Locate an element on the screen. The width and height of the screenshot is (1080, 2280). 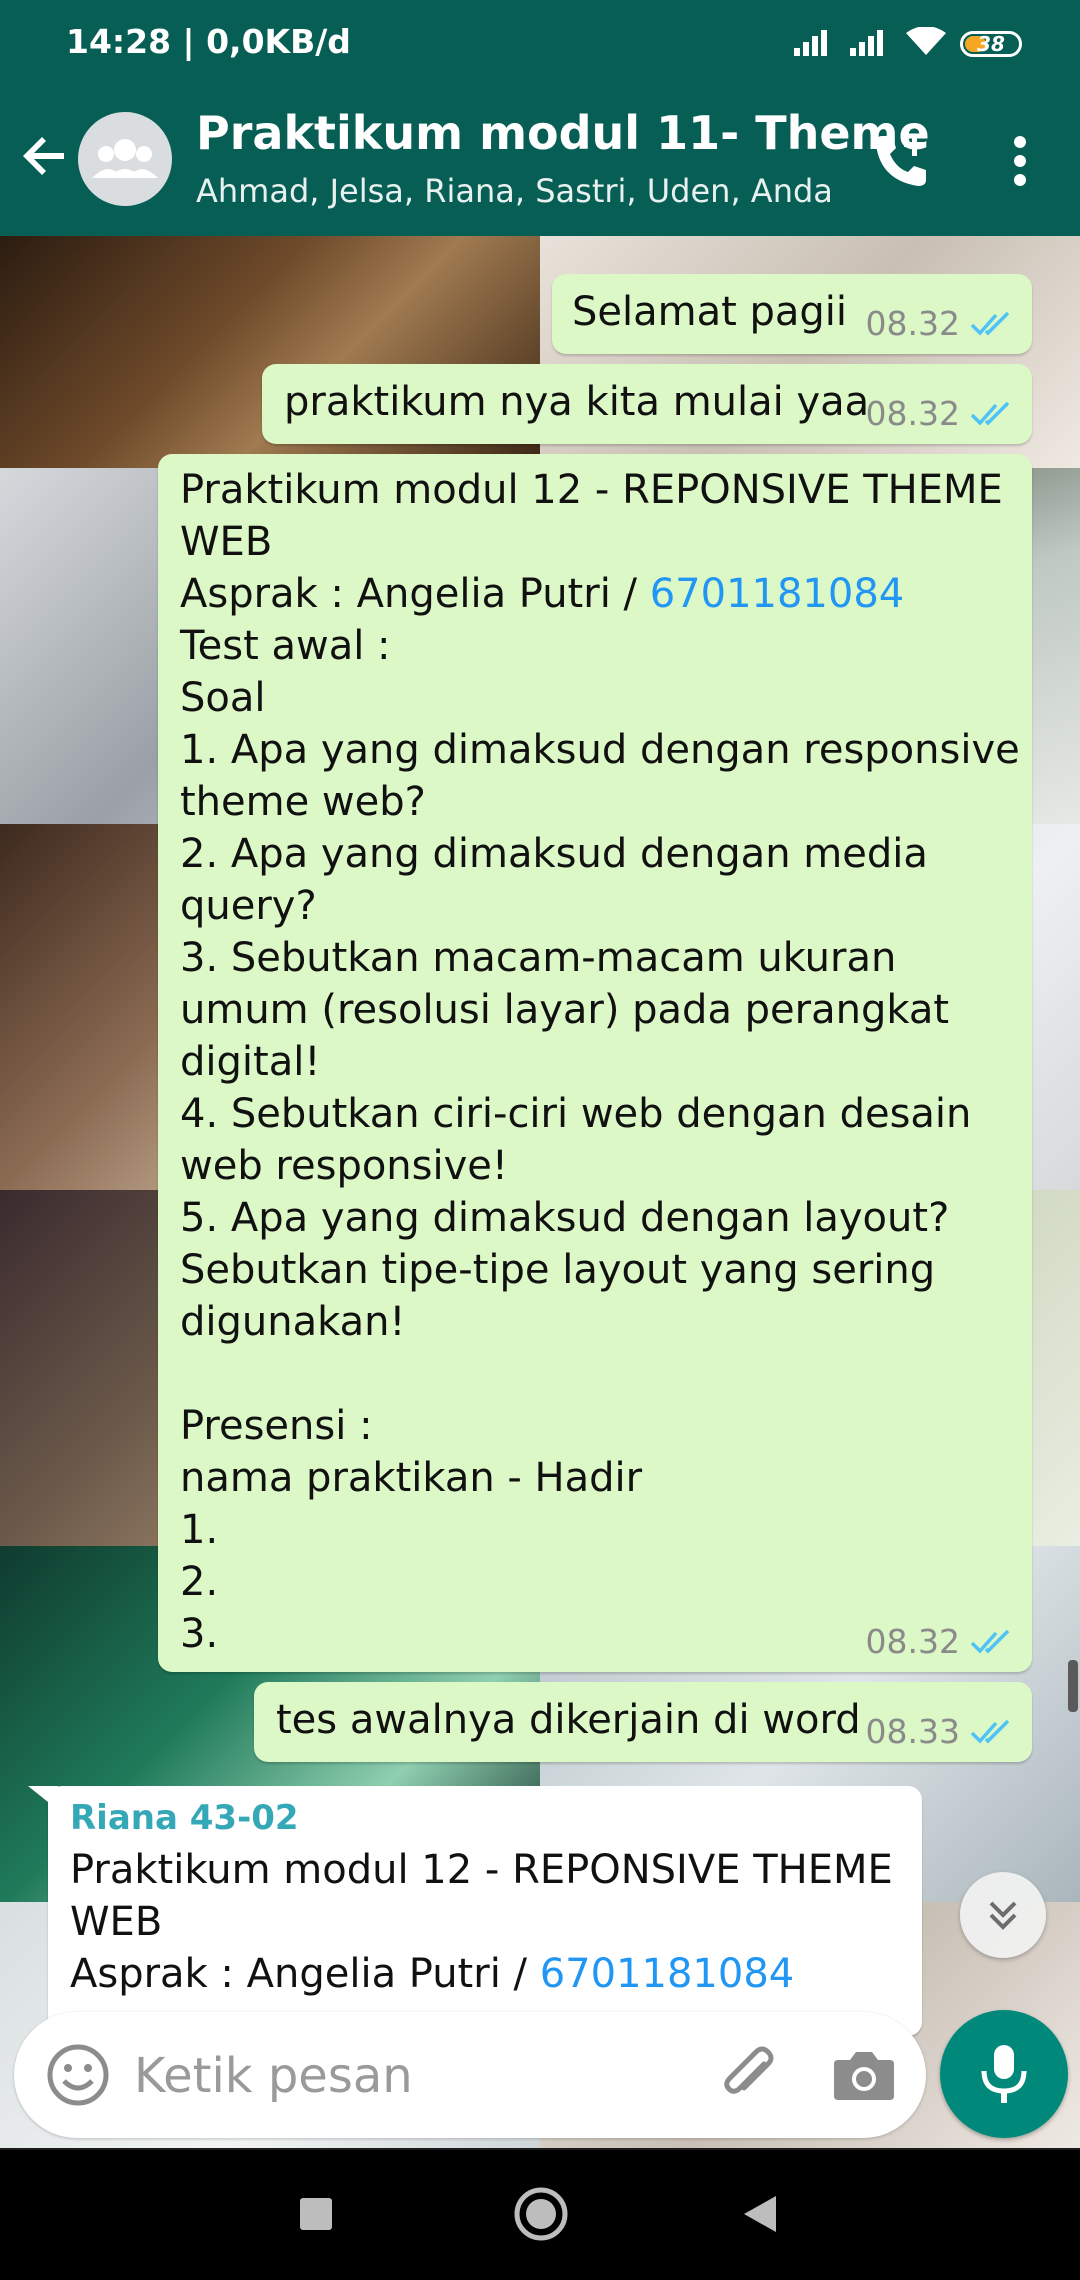
message-meta: 08.33 is located at coordinates (940, 1732).